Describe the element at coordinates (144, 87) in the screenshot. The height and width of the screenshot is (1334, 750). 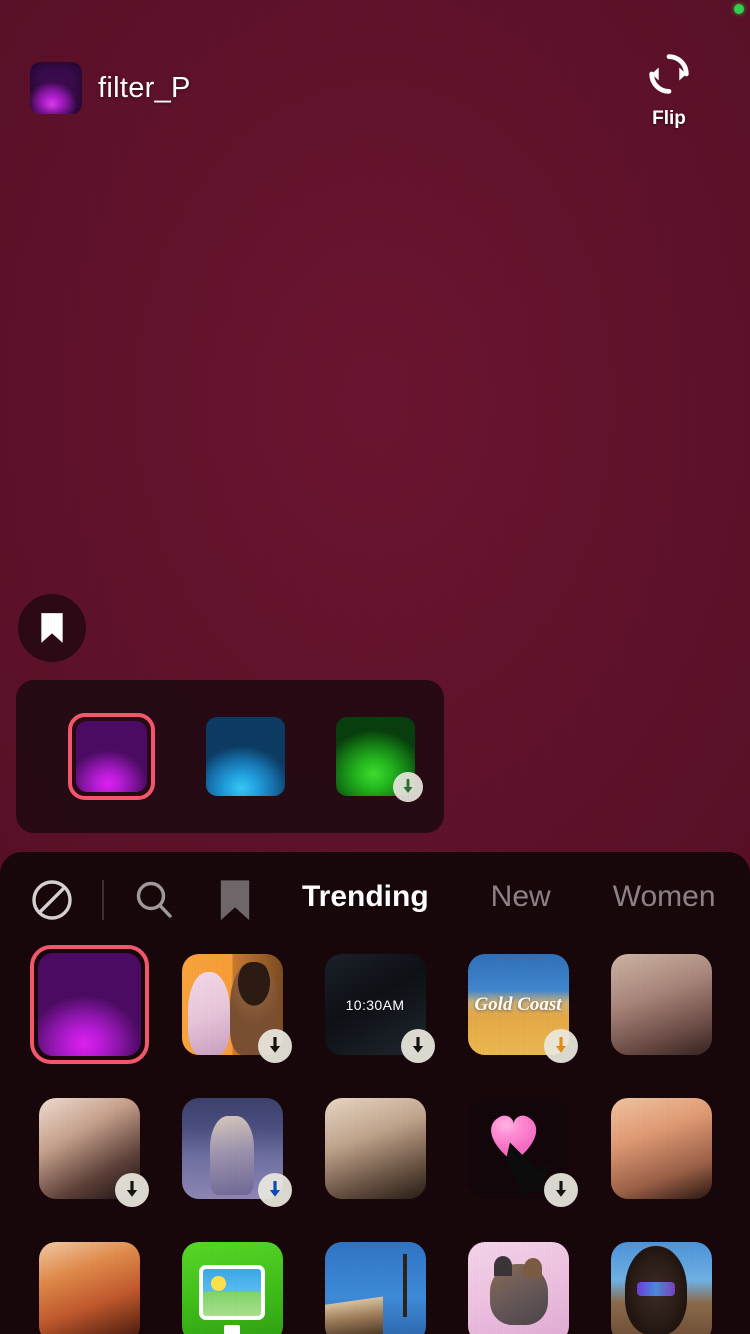
I see `filter-name-label: filter_P` at that location.